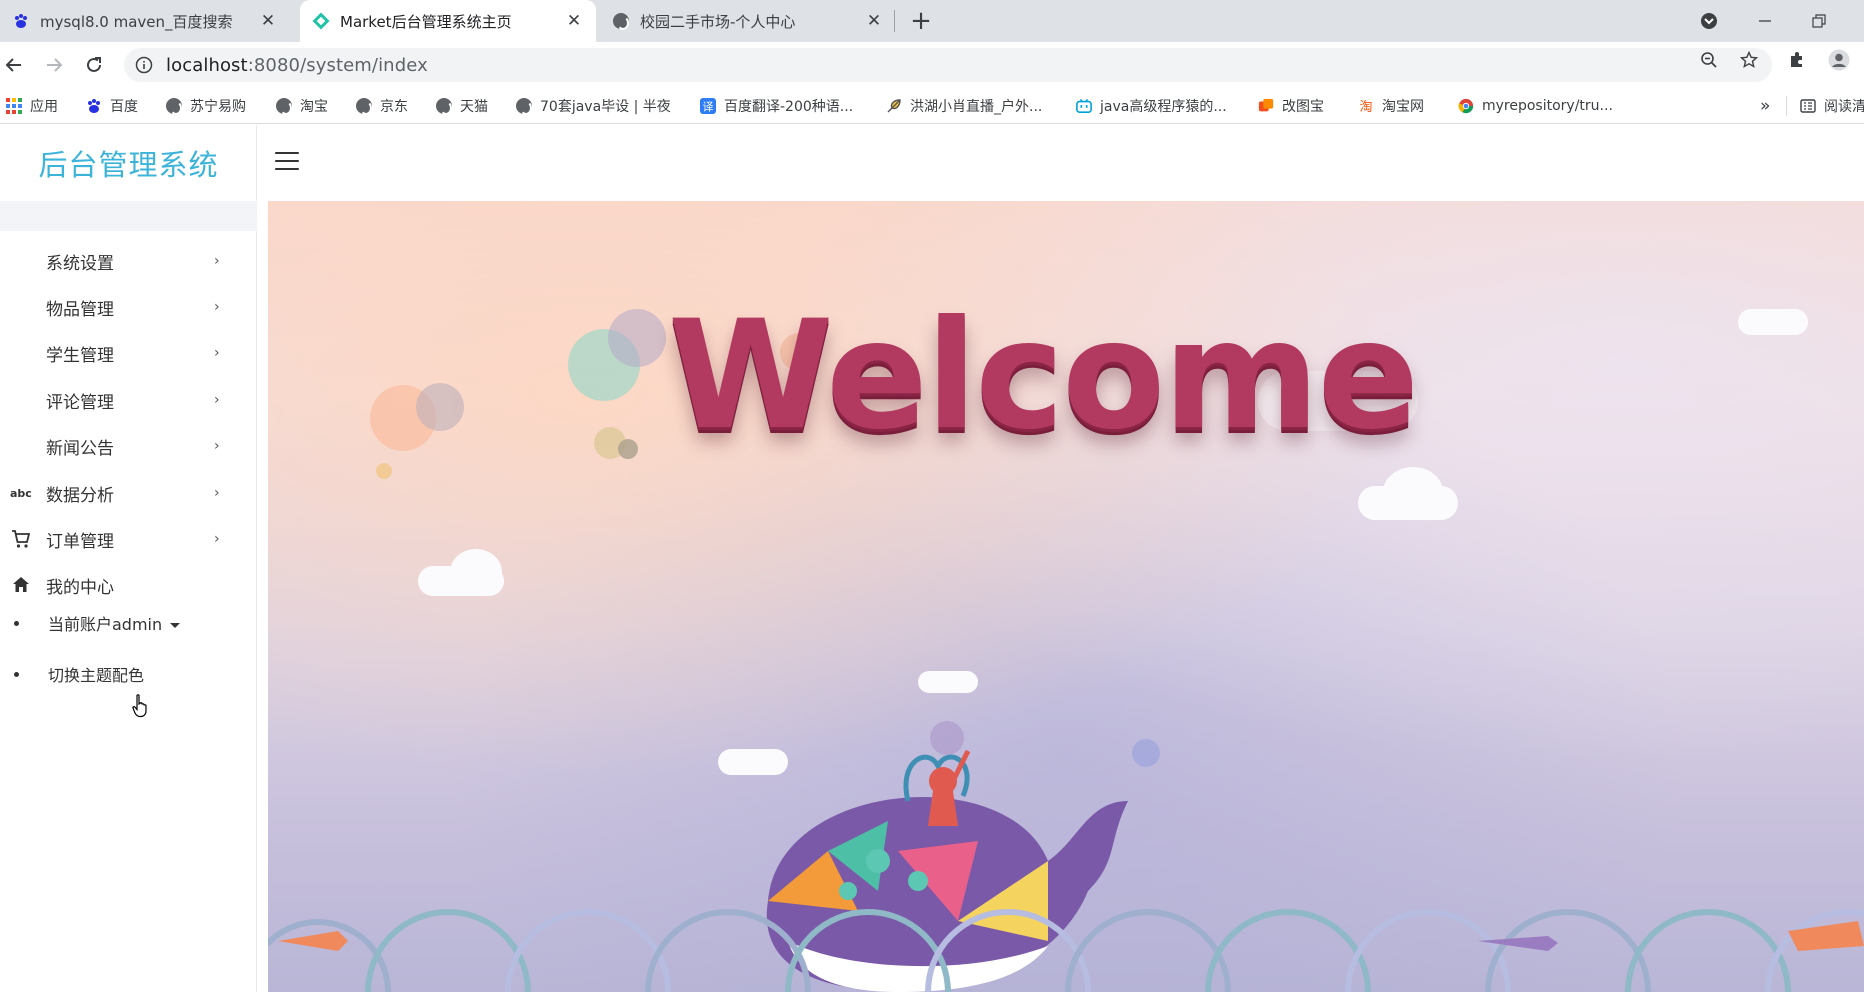  Describe the element at coordinates (80, 263) in the screenshot. I see `sidebar-item-label: 系统设置` at that location.